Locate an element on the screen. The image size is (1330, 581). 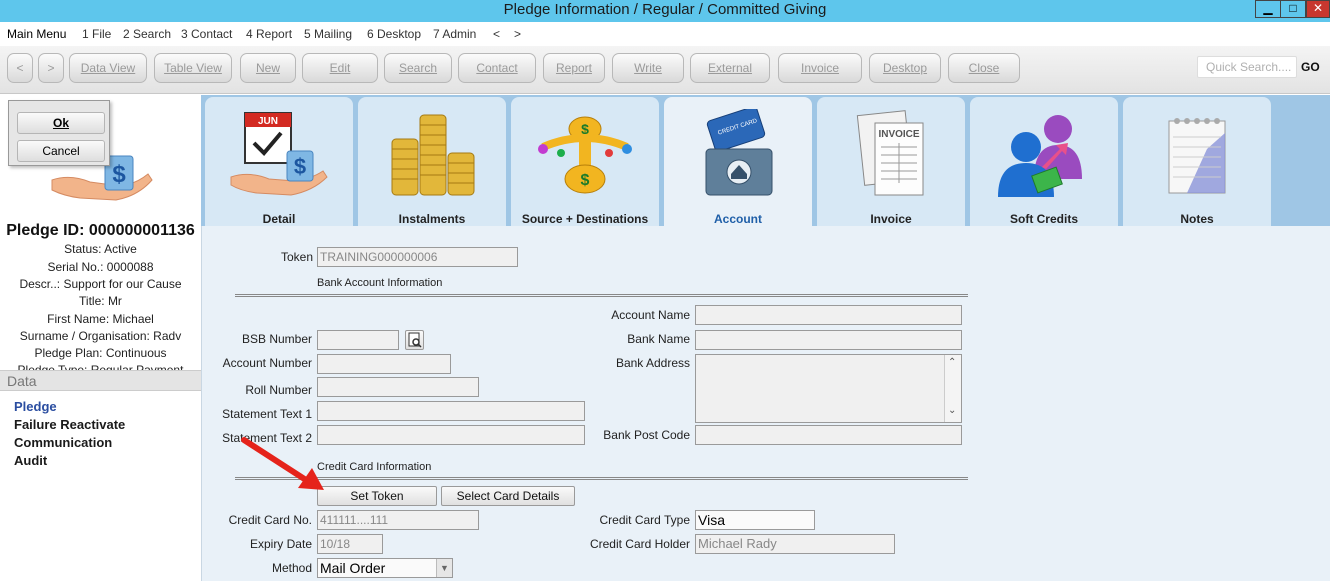
invoice-label-text: INVOICE is located at coordinates (898, 134).